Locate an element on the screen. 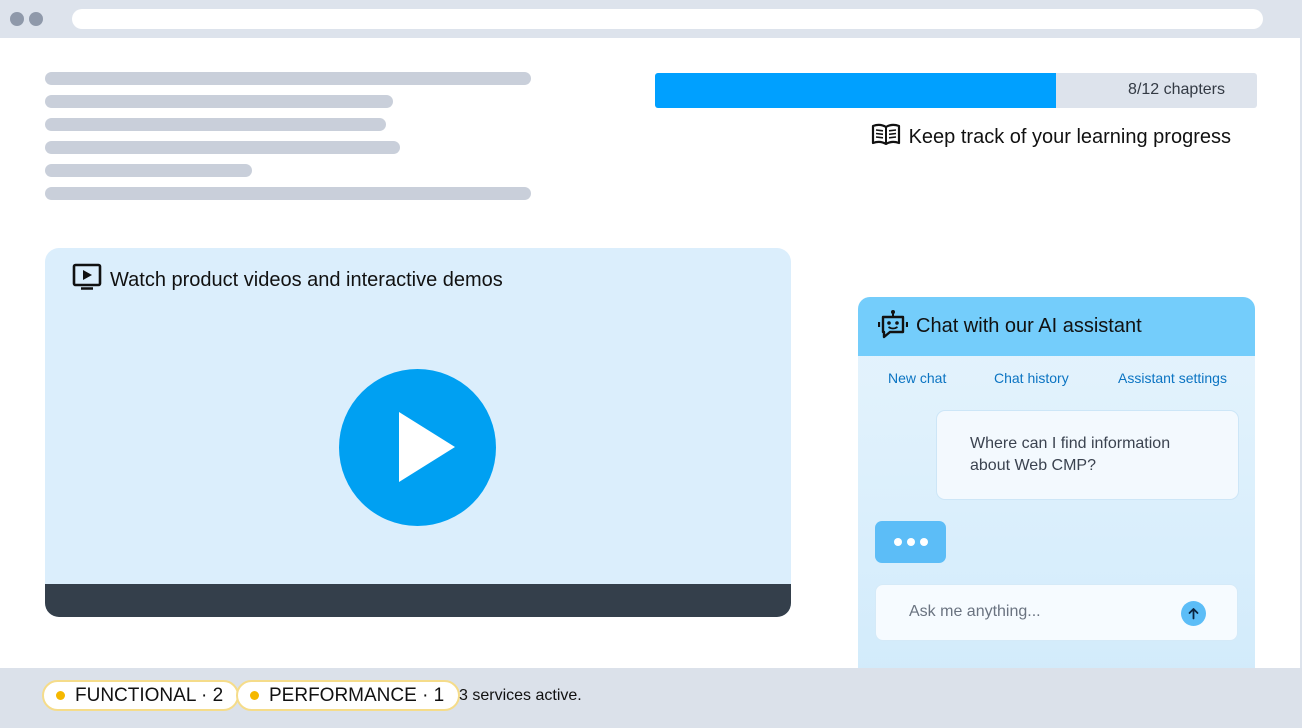  arrow-up-icon is located at coordinates (1193, 614).